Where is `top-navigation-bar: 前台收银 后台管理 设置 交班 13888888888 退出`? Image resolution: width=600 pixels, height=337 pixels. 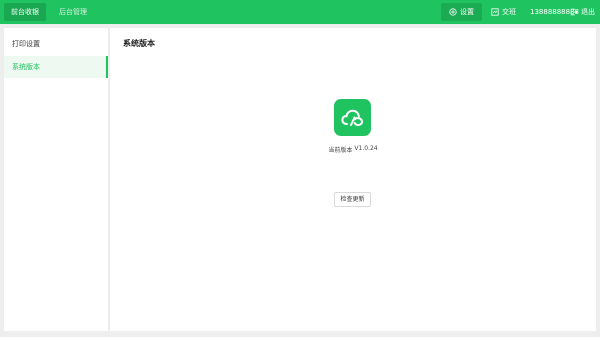 top-navigation-bar: 前台收银 后台管理 设置 交班 13888888888 退出 is located at coordinates (300, 12).